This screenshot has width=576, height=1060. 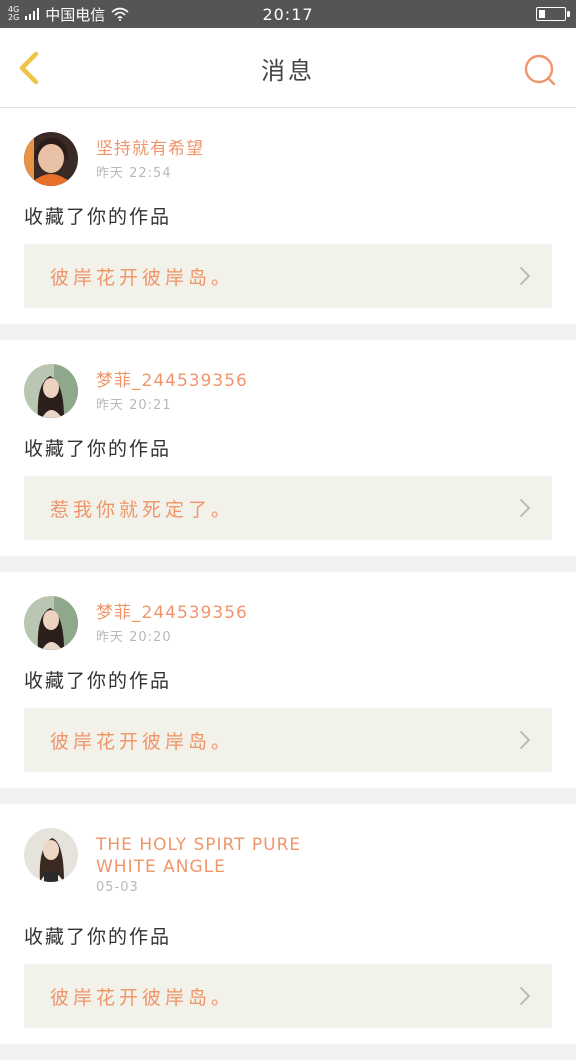 I want to click on timestamp: 昨天 22:54, so click(x=134, y=173).